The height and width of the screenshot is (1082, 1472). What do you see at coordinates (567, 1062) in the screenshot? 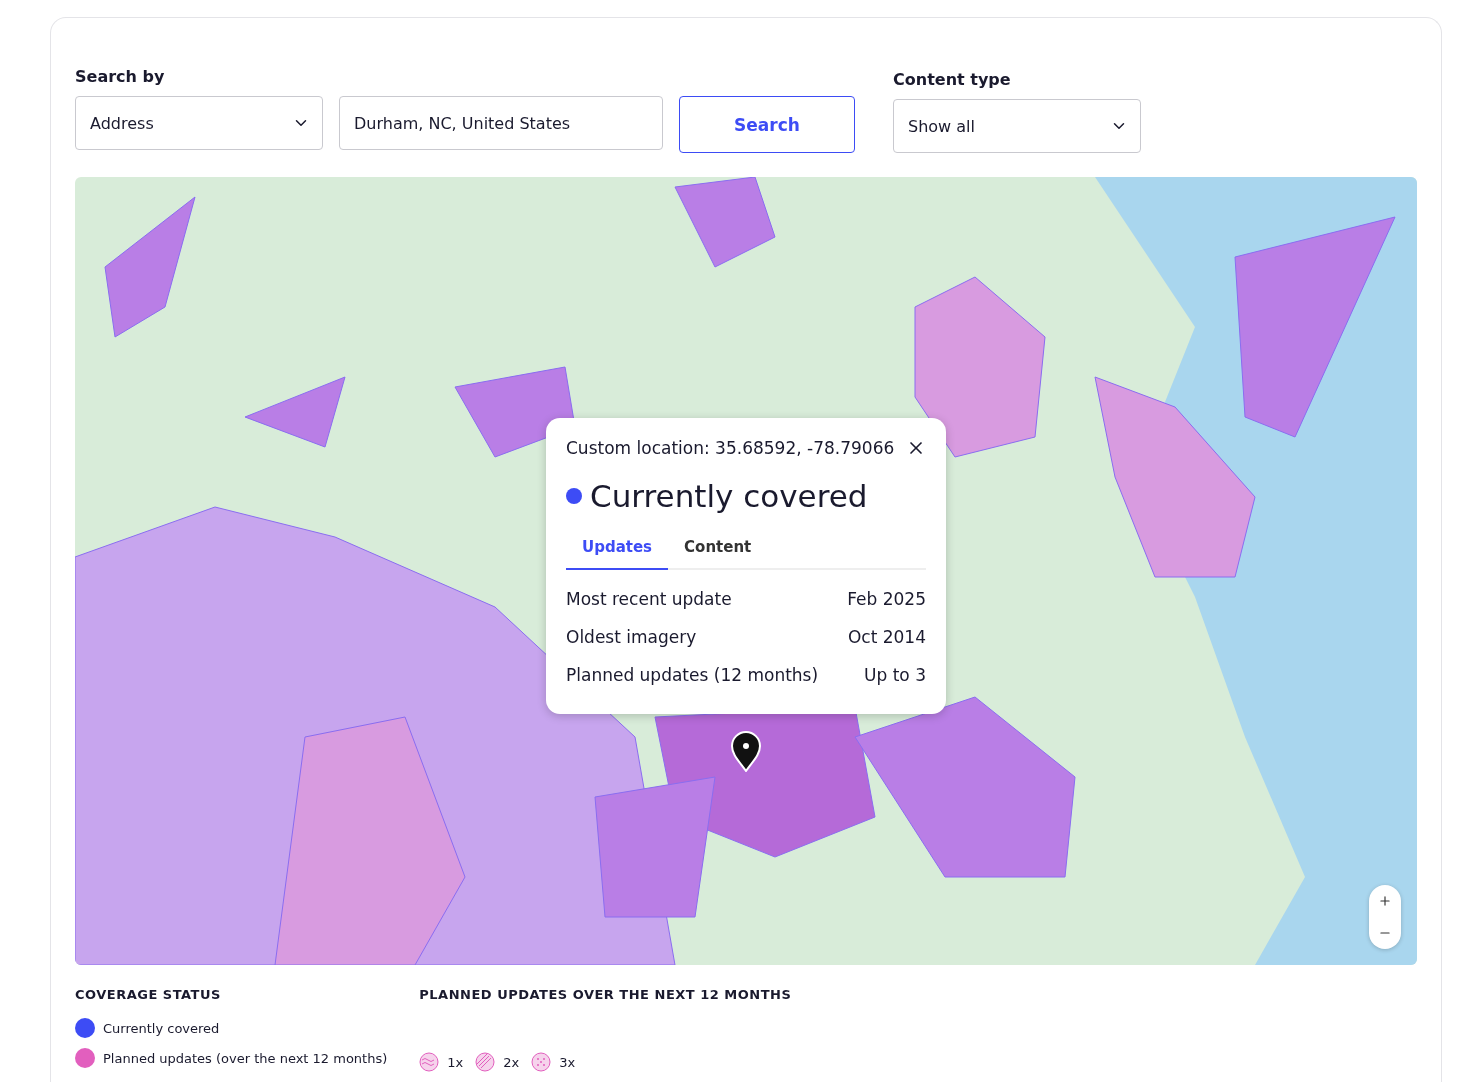
I see `legend-label: 3x` at bounding box center [567, 1062].